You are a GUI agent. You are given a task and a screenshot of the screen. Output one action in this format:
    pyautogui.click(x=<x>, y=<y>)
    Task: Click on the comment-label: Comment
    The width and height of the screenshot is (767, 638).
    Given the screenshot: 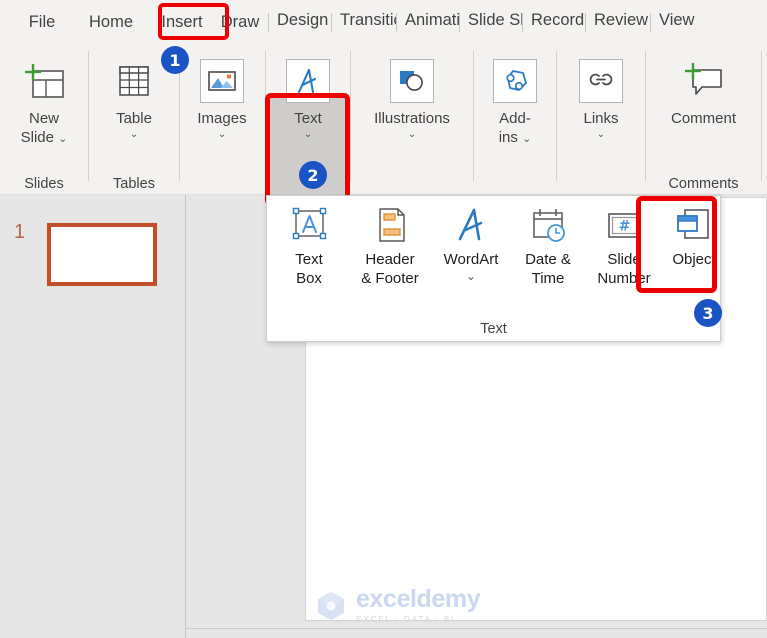 What is the action you would take?
    pyautogui.click(x=703, y=118)
    